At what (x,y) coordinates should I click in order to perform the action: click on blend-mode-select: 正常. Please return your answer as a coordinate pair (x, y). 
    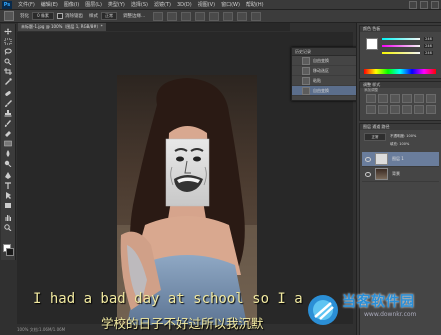
    Looking at the image, I should click on (375, 137).